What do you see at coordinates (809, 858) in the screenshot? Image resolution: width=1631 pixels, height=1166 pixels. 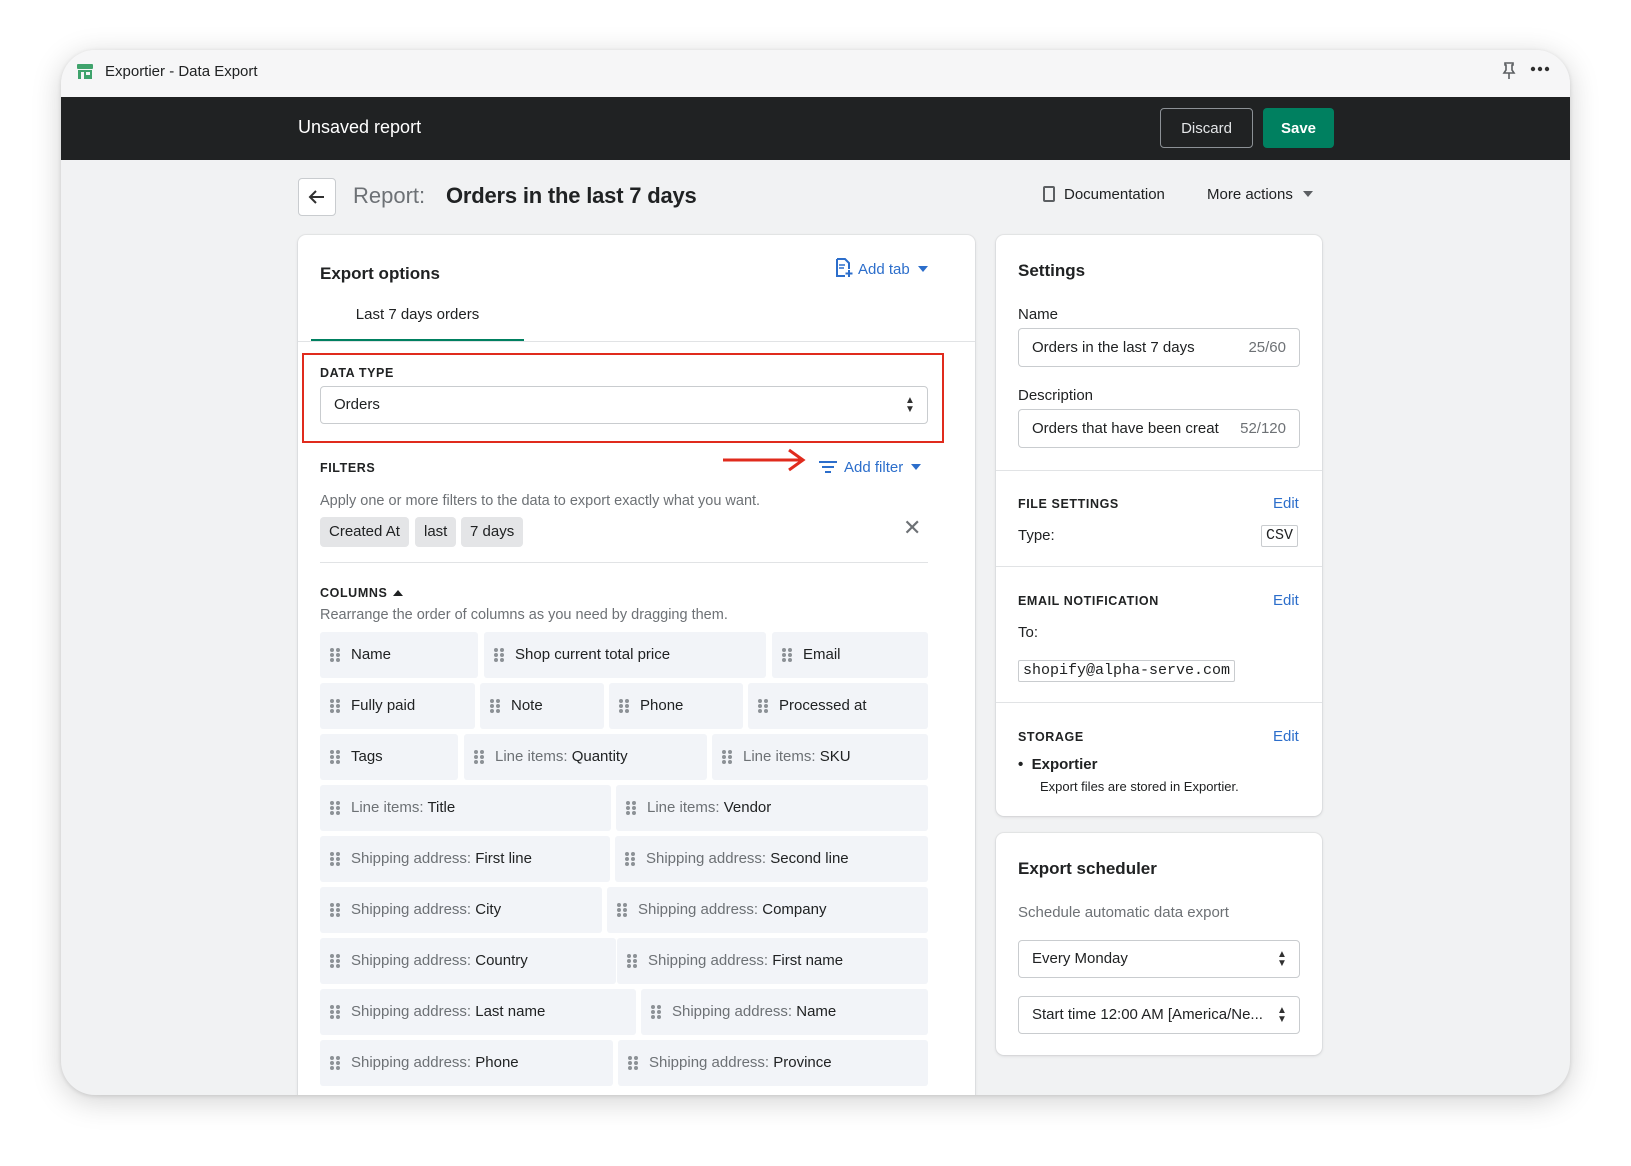 I see `column-name: Second line` at bounding box center [809, 858].